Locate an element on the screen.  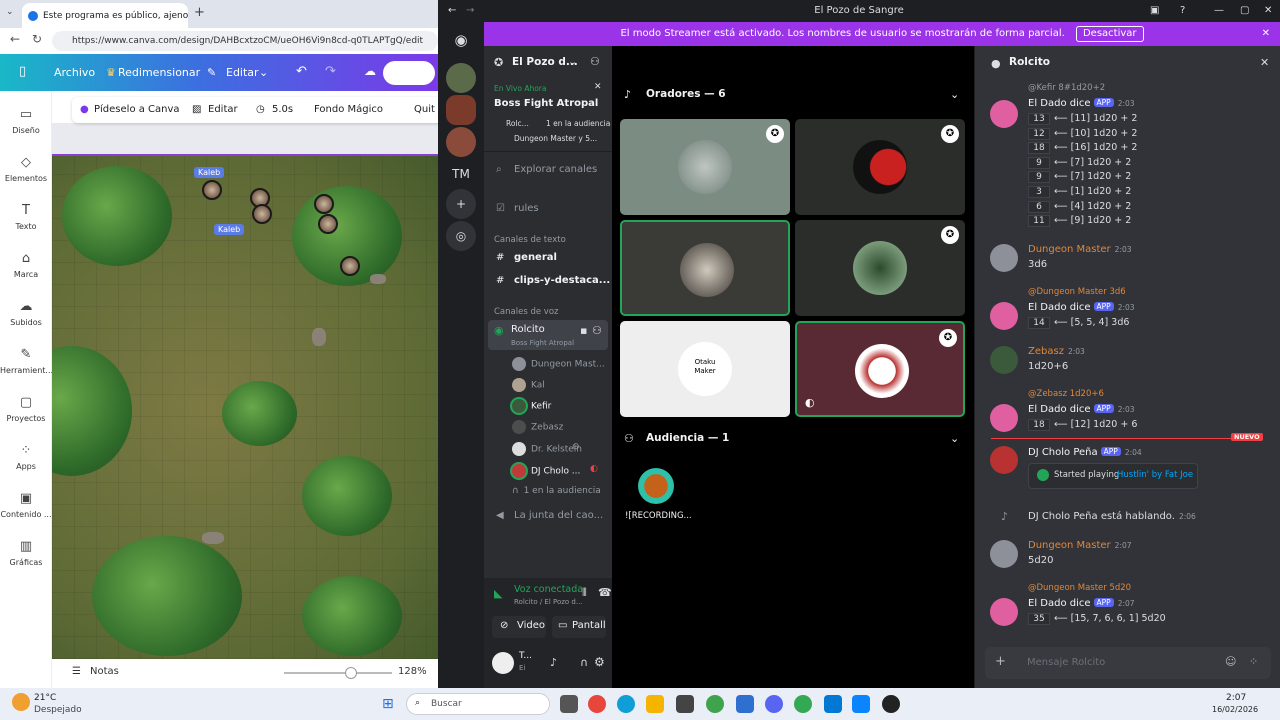
reload-icon: ↻ is located at coordinates (37, 39).